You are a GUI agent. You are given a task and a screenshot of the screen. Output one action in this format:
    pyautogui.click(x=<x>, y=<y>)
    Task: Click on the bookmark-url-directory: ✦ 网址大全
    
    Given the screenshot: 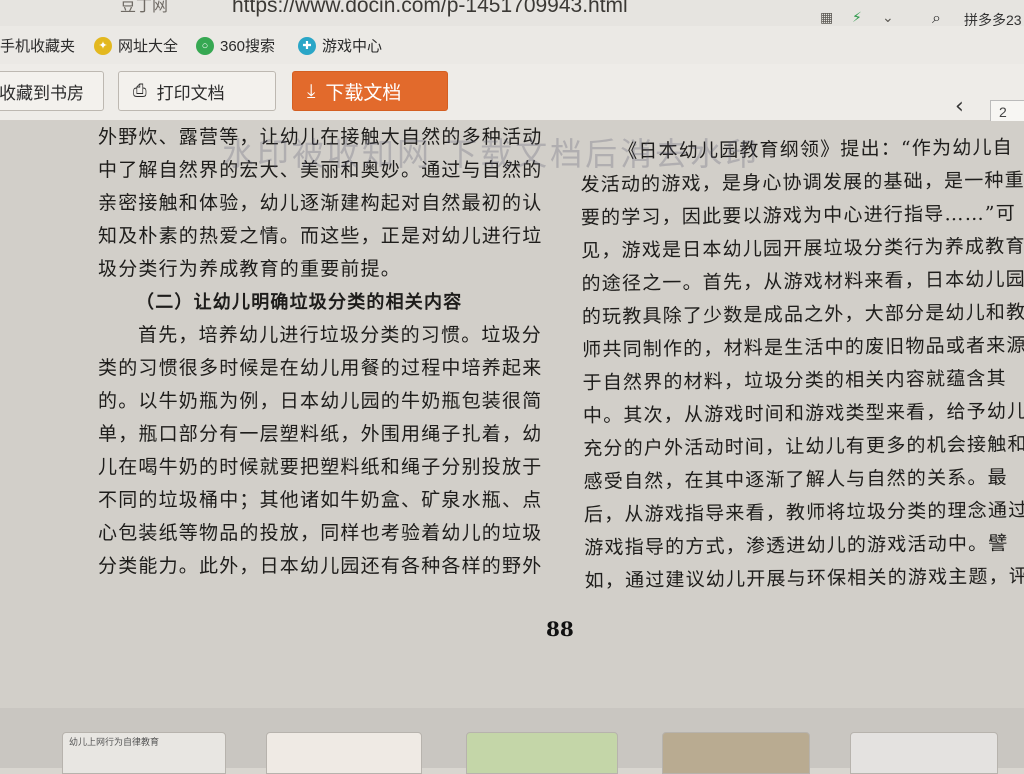 What is the action you would take?
    pyautogui.click(x=136, y=45)
    